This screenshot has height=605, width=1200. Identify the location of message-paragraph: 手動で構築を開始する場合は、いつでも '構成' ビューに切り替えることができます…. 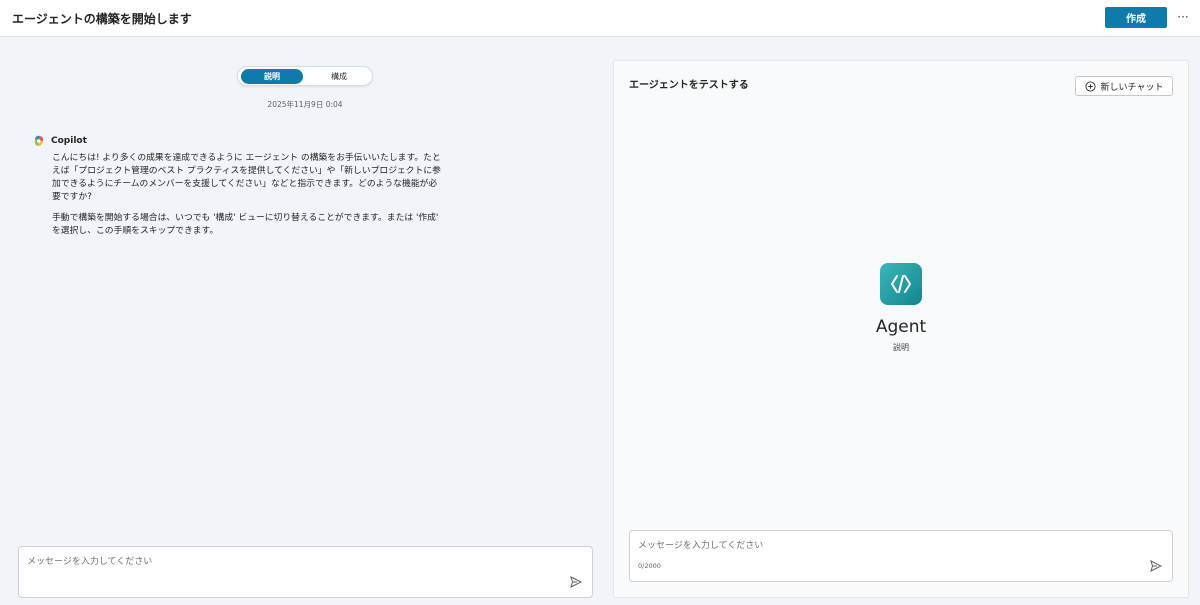
(245, 224).